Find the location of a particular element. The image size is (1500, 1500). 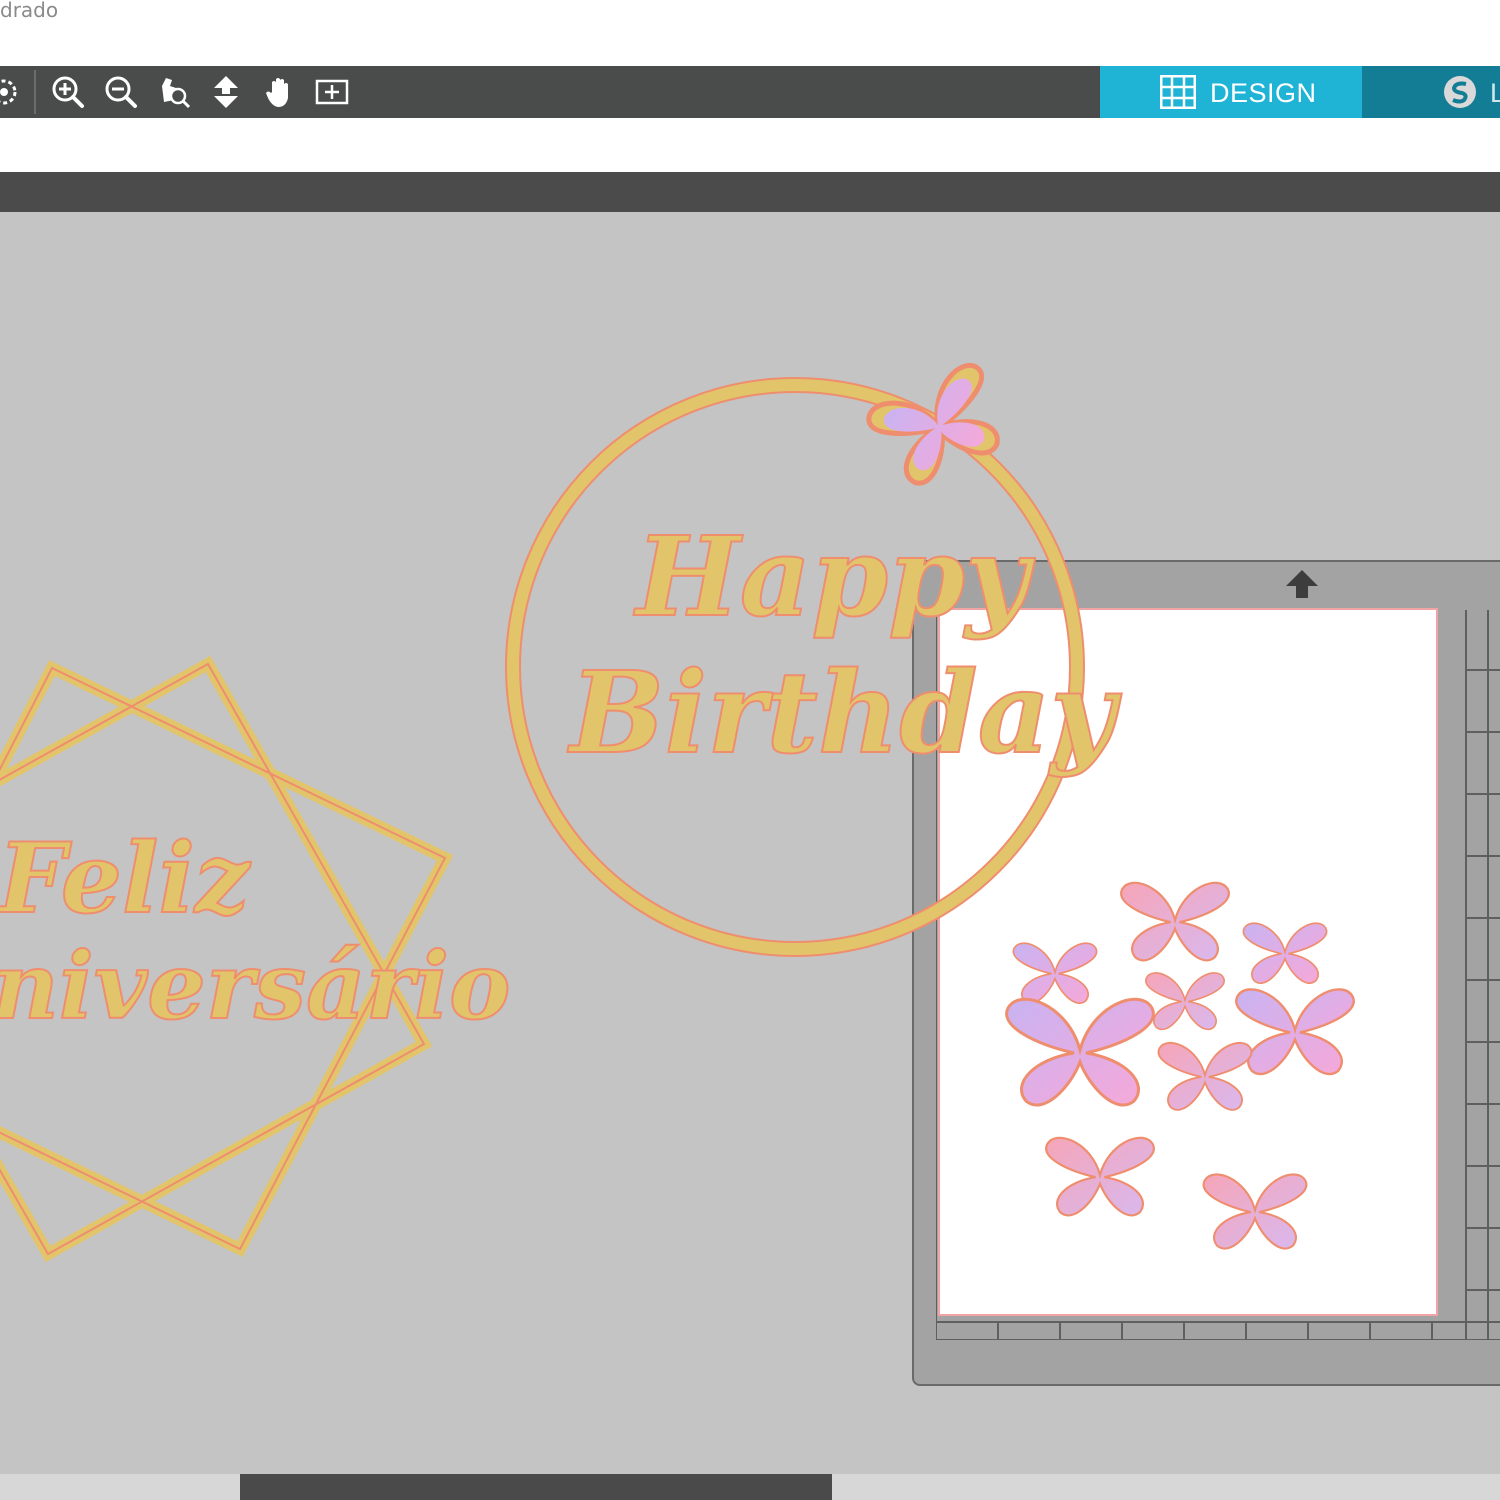

tab-next: L is located at coordinates (1431, 92).